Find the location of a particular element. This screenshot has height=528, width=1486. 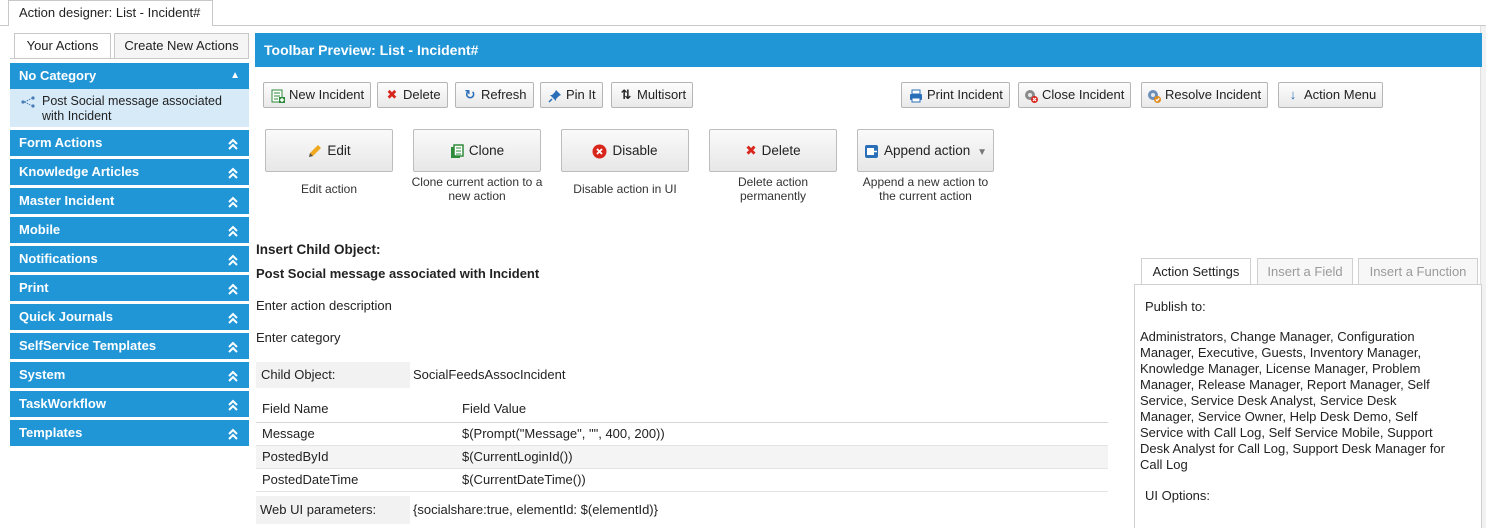

refresh-button: ↻ Refresh is located at coordinates (494, 95).